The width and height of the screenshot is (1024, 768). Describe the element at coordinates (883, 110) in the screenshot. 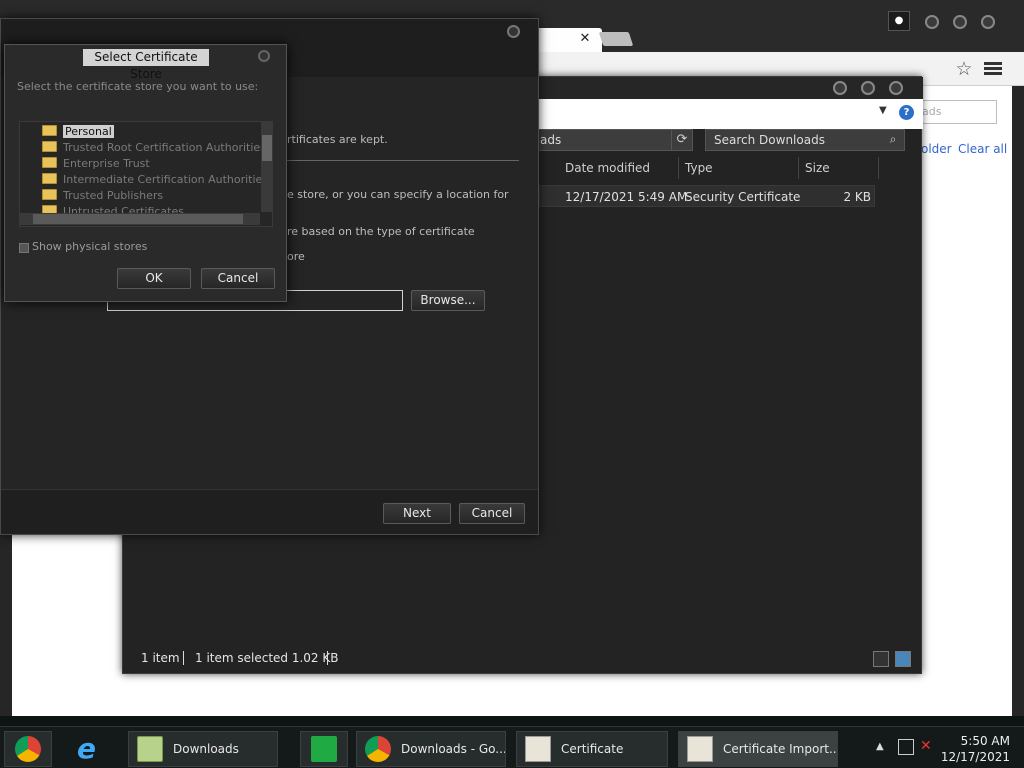

I see `address-dropdown-icon: ▼` at that location.